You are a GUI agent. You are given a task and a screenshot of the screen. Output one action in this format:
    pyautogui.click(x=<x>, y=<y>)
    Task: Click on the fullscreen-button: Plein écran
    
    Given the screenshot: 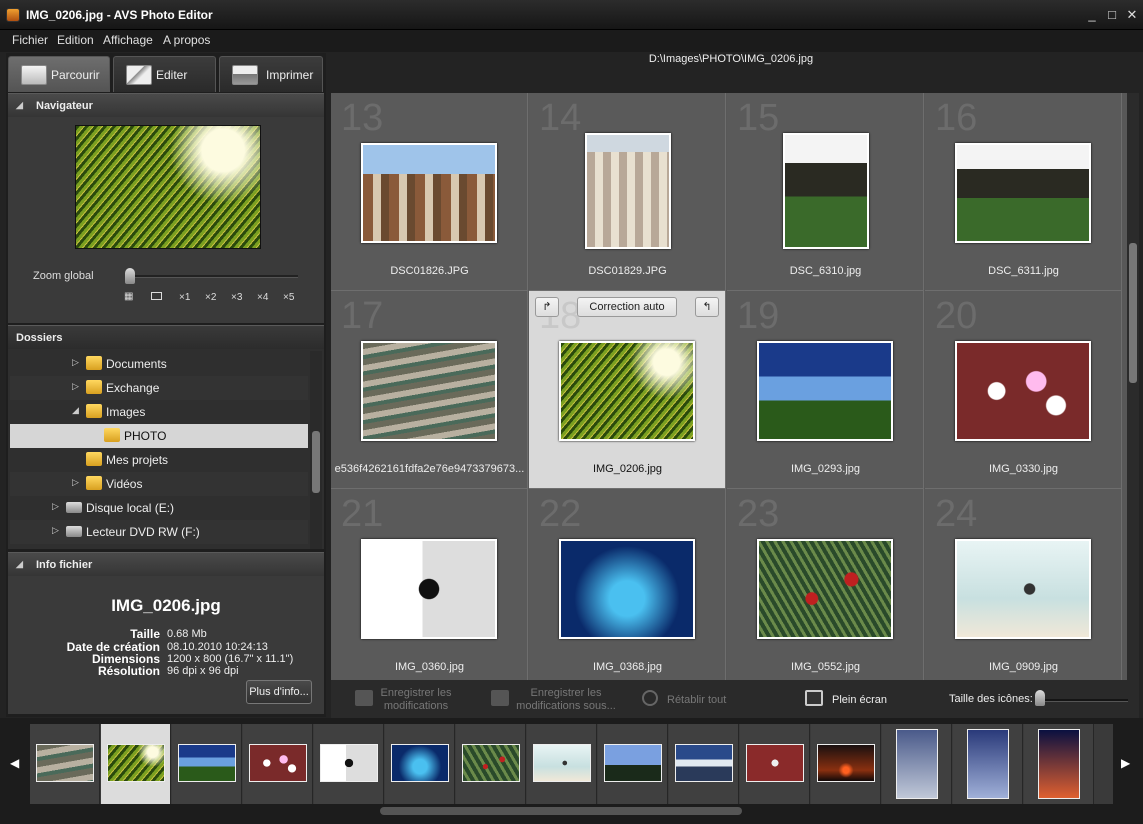 What is the action you would take?
    pyautogui.click(x=859, y=700)
    